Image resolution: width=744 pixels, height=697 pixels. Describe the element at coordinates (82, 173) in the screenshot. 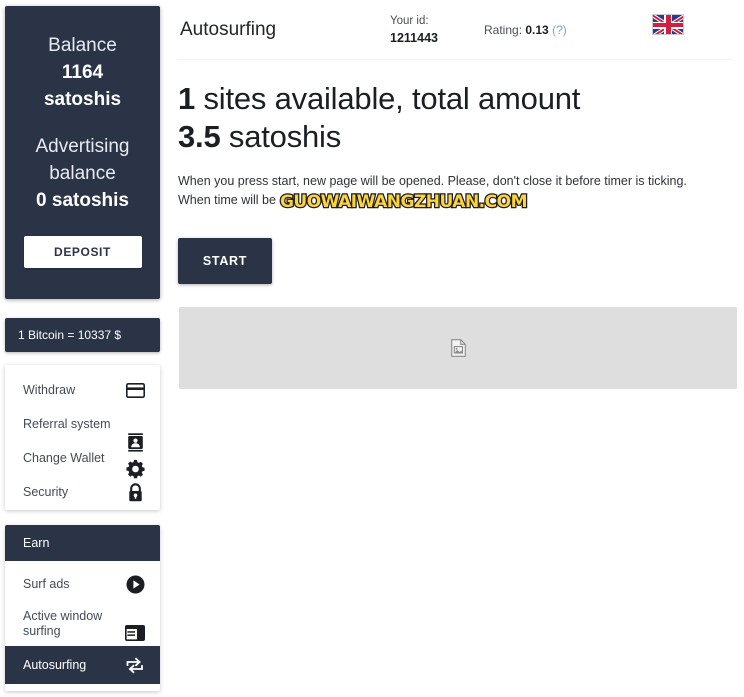

I see `advertising-balance-label-line2: balance` at that location.